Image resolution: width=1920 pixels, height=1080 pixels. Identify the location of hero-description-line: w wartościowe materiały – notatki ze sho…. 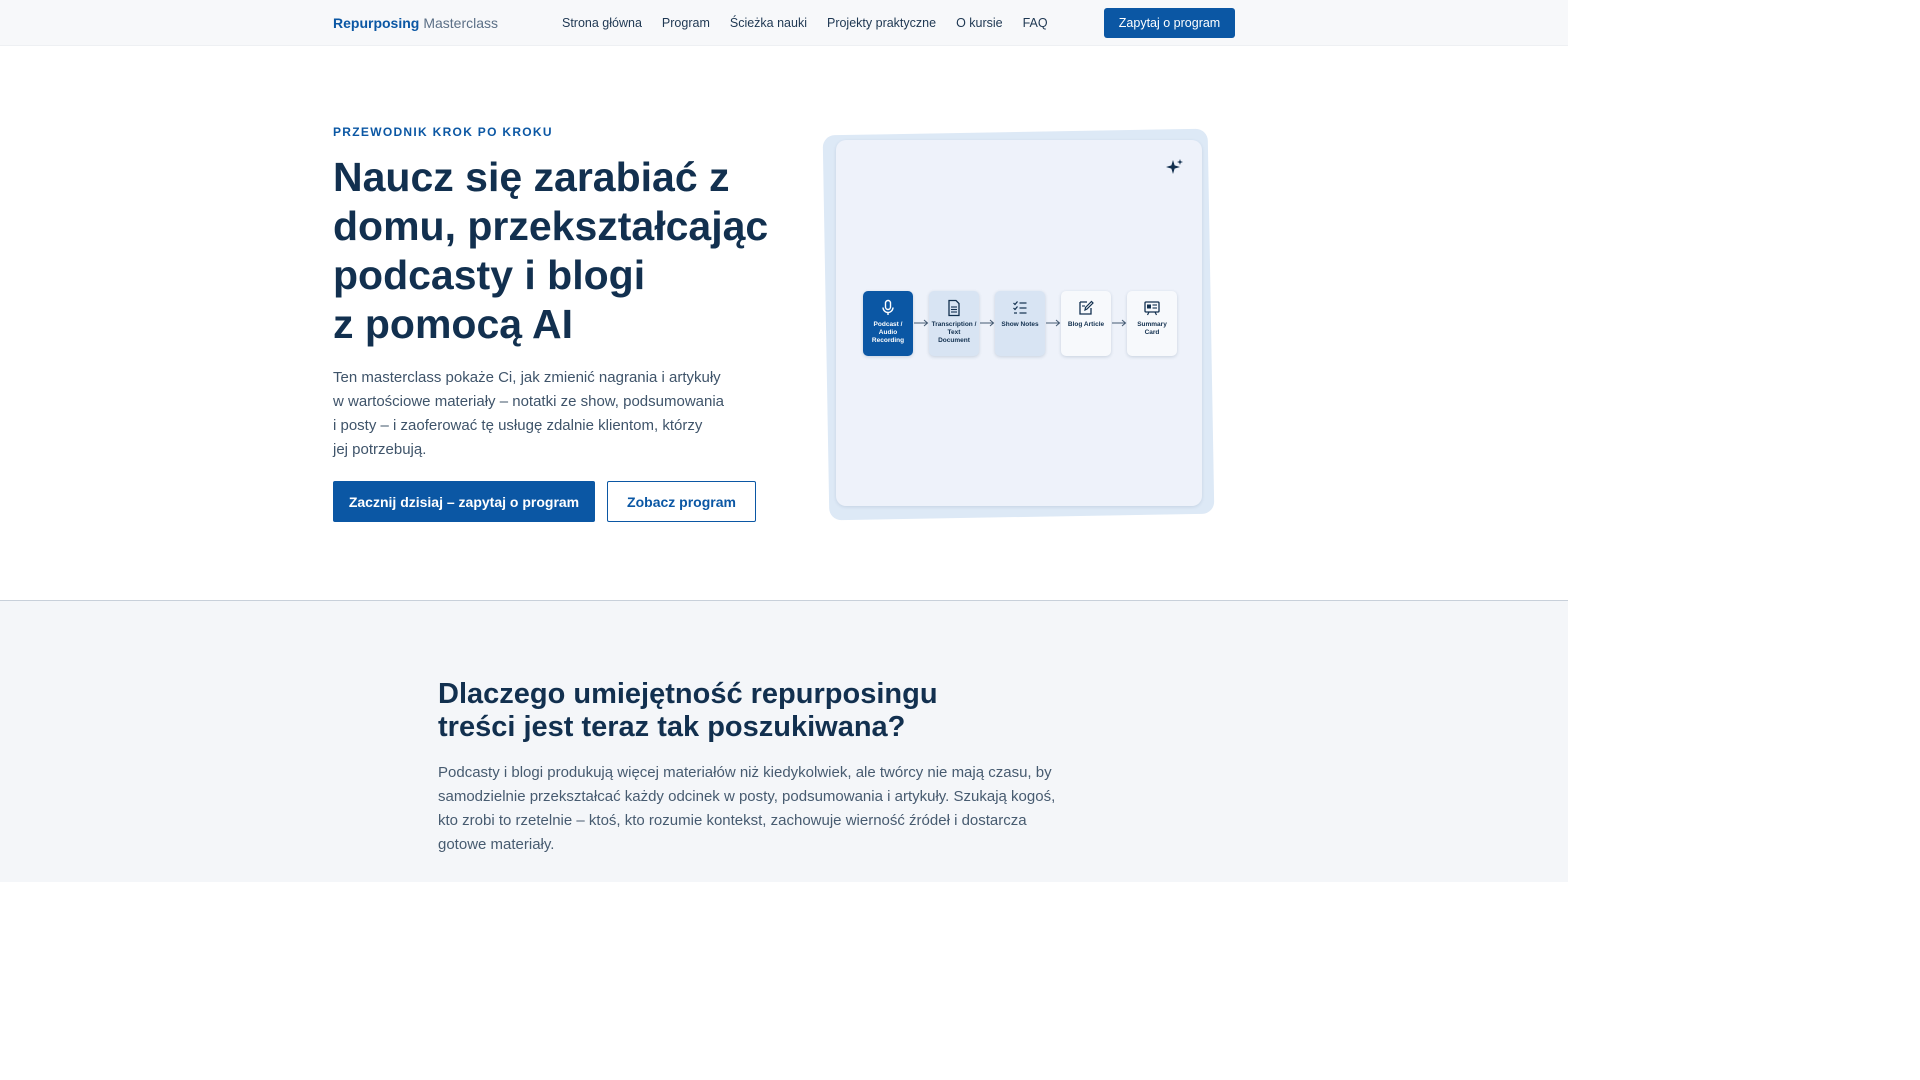
(529, 401).